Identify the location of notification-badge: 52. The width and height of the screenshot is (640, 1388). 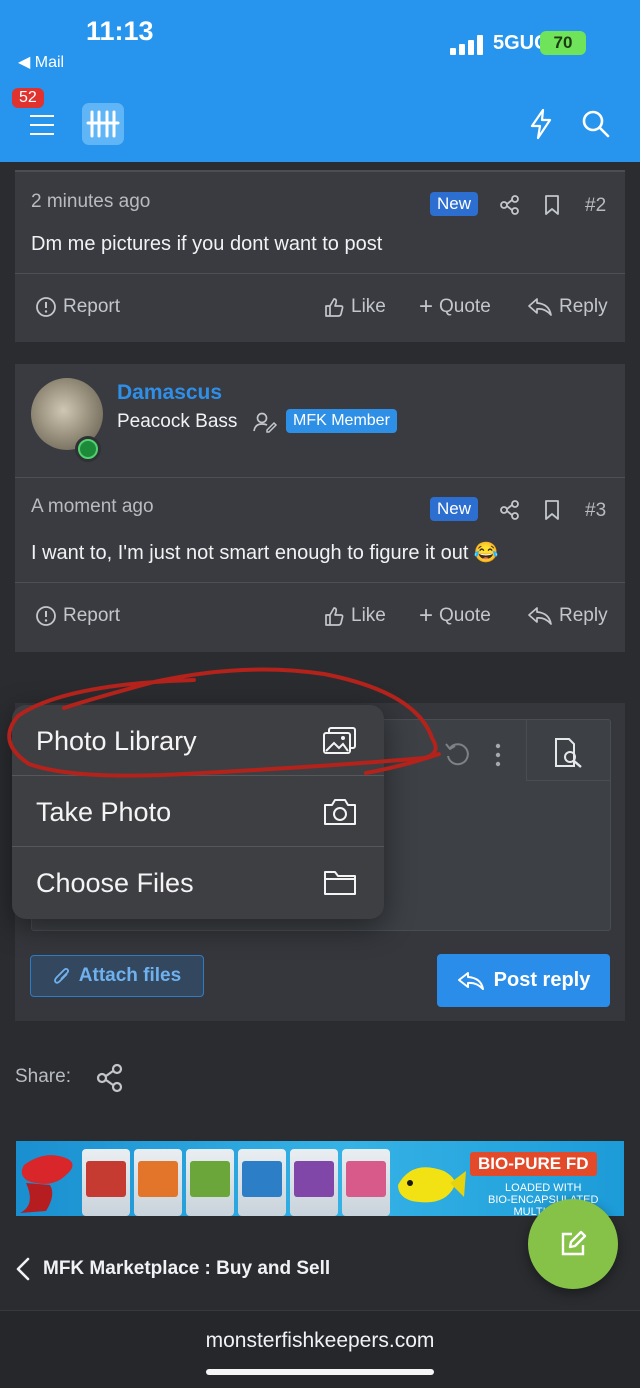
(28, 98).